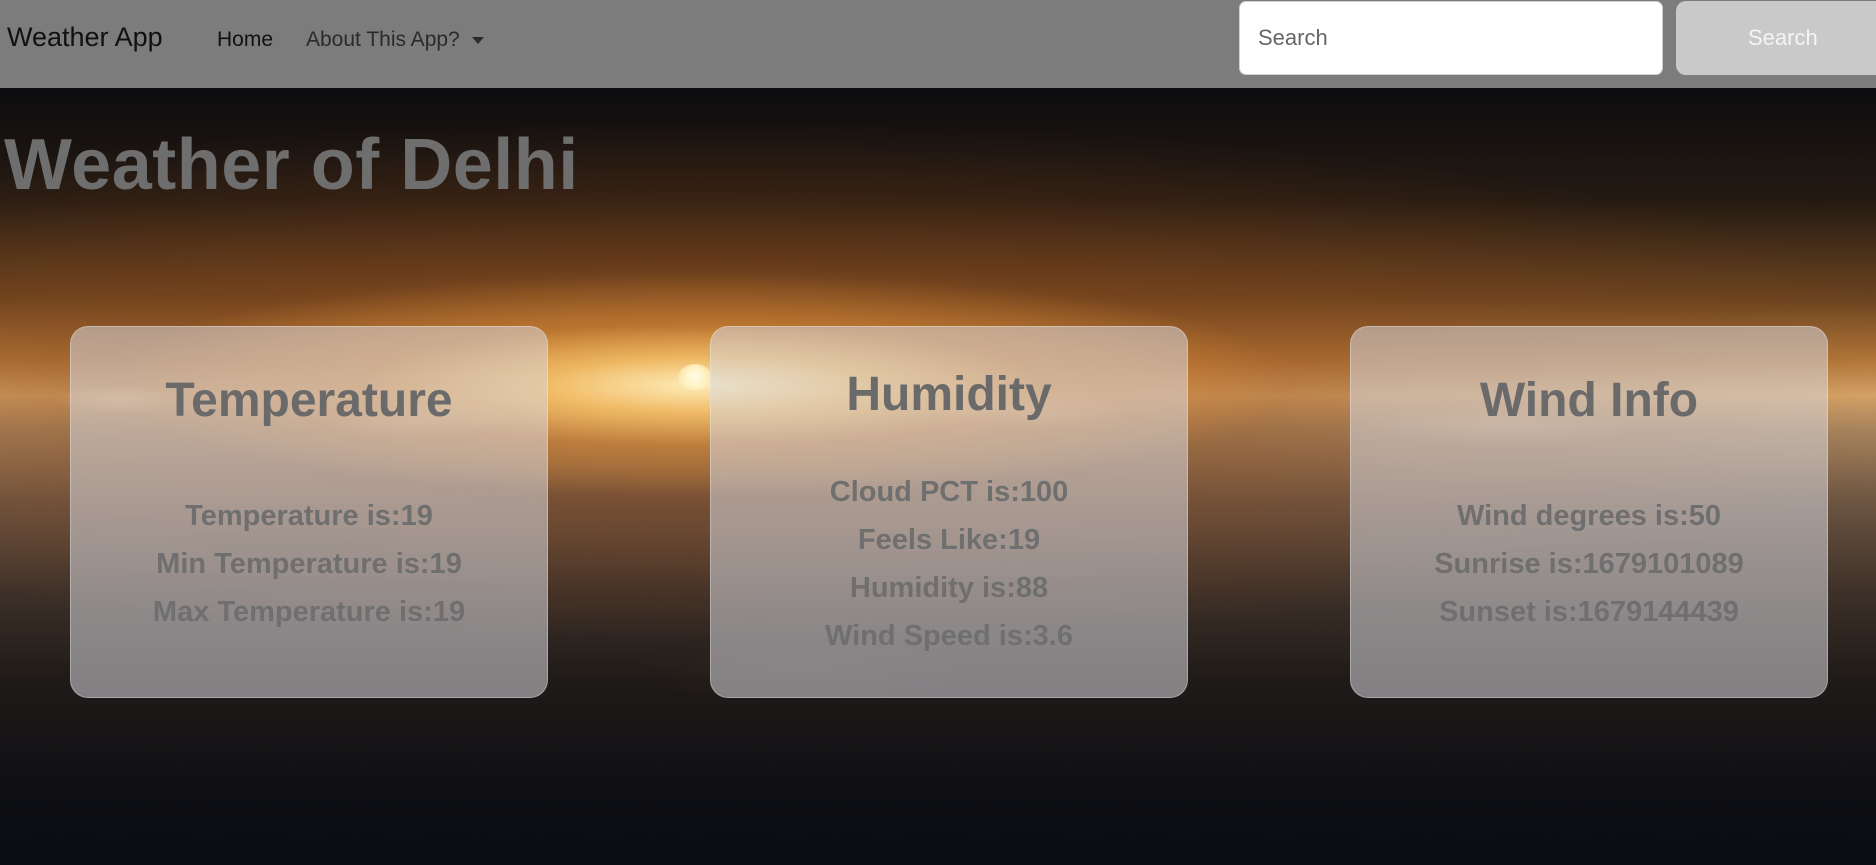 The width and height of the screenshot is (1876, 865). I want to click on temperature-value: Temperature is:19, so click(309, 516).